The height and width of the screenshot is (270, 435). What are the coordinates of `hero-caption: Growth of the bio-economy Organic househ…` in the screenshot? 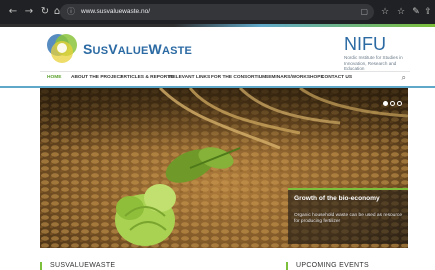 It's located at (348, 216).